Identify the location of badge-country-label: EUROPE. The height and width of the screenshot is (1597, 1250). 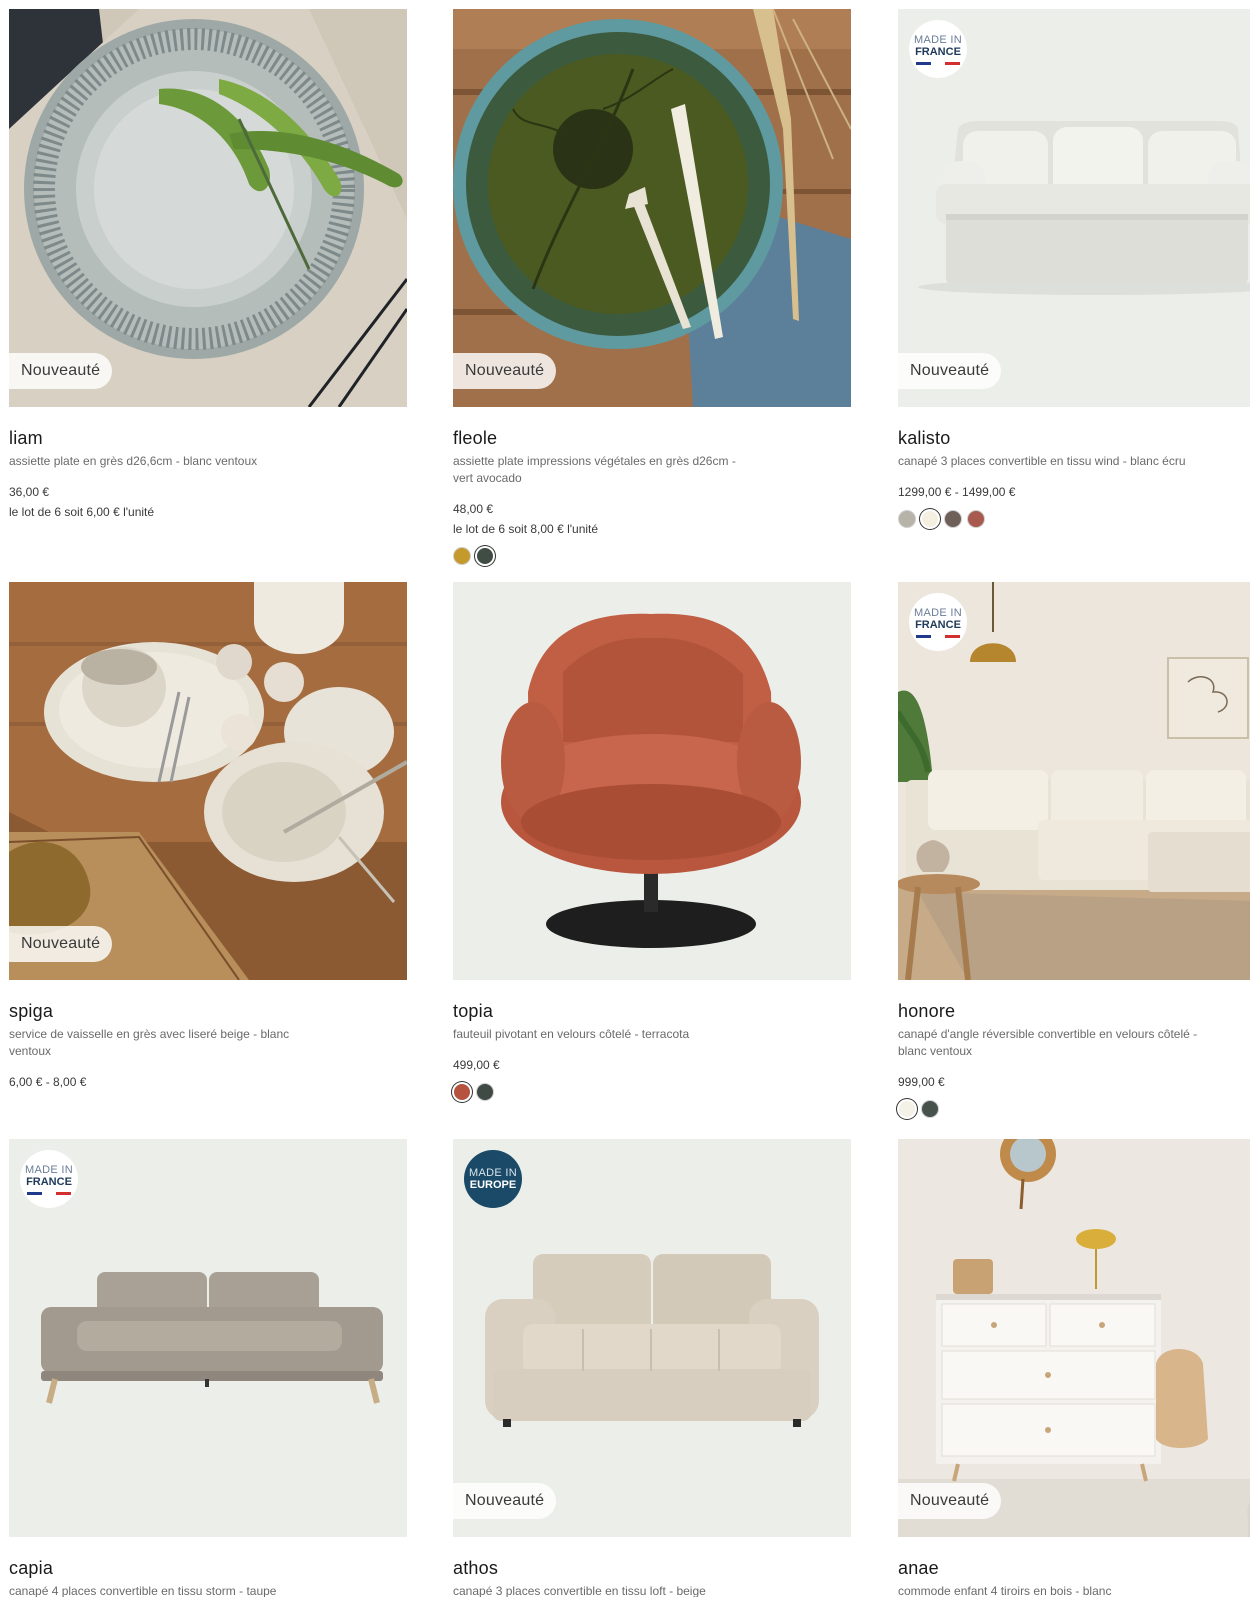
(493, 1184).